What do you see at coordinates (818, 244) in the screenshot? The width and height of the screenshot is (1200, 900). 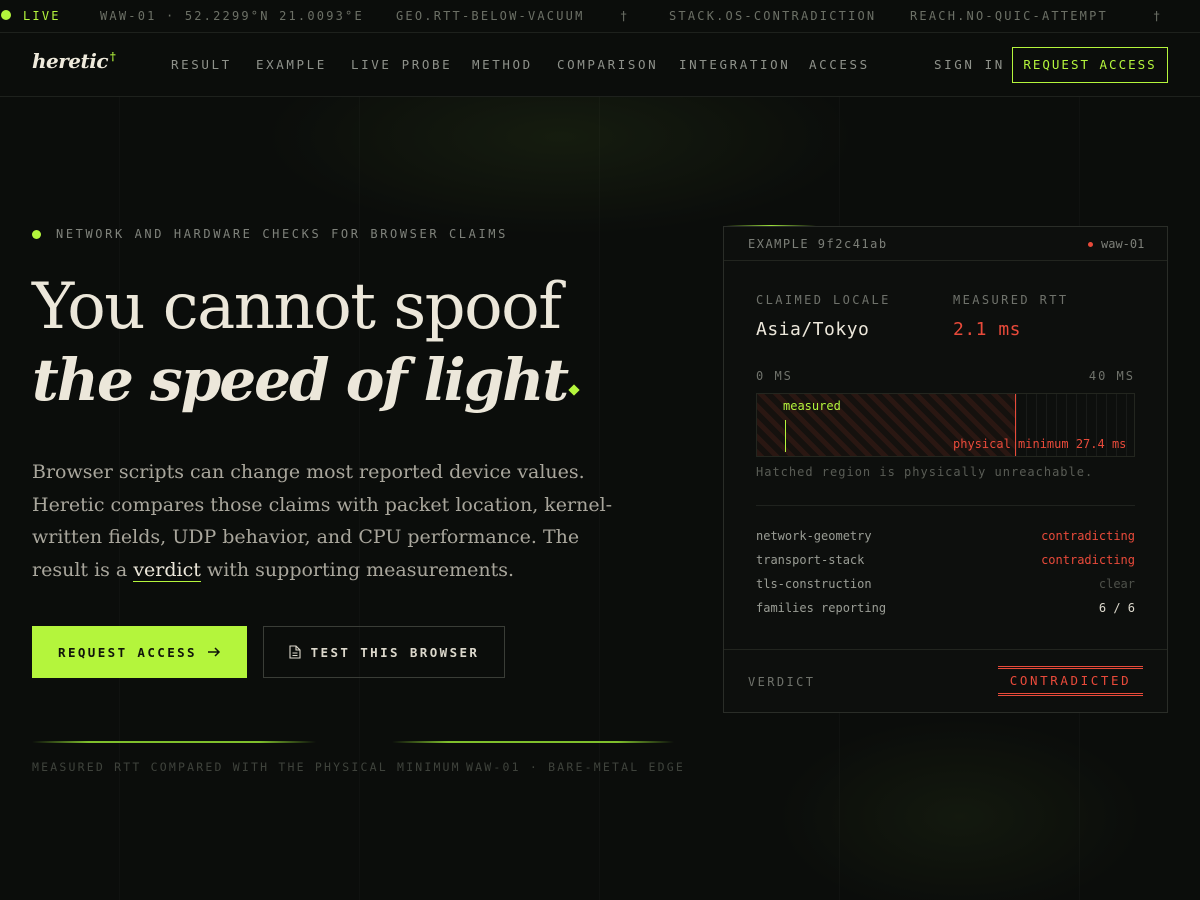 I see `example-id: EXAMPLE 9f2c41ab` at bounding box center [818, 244].